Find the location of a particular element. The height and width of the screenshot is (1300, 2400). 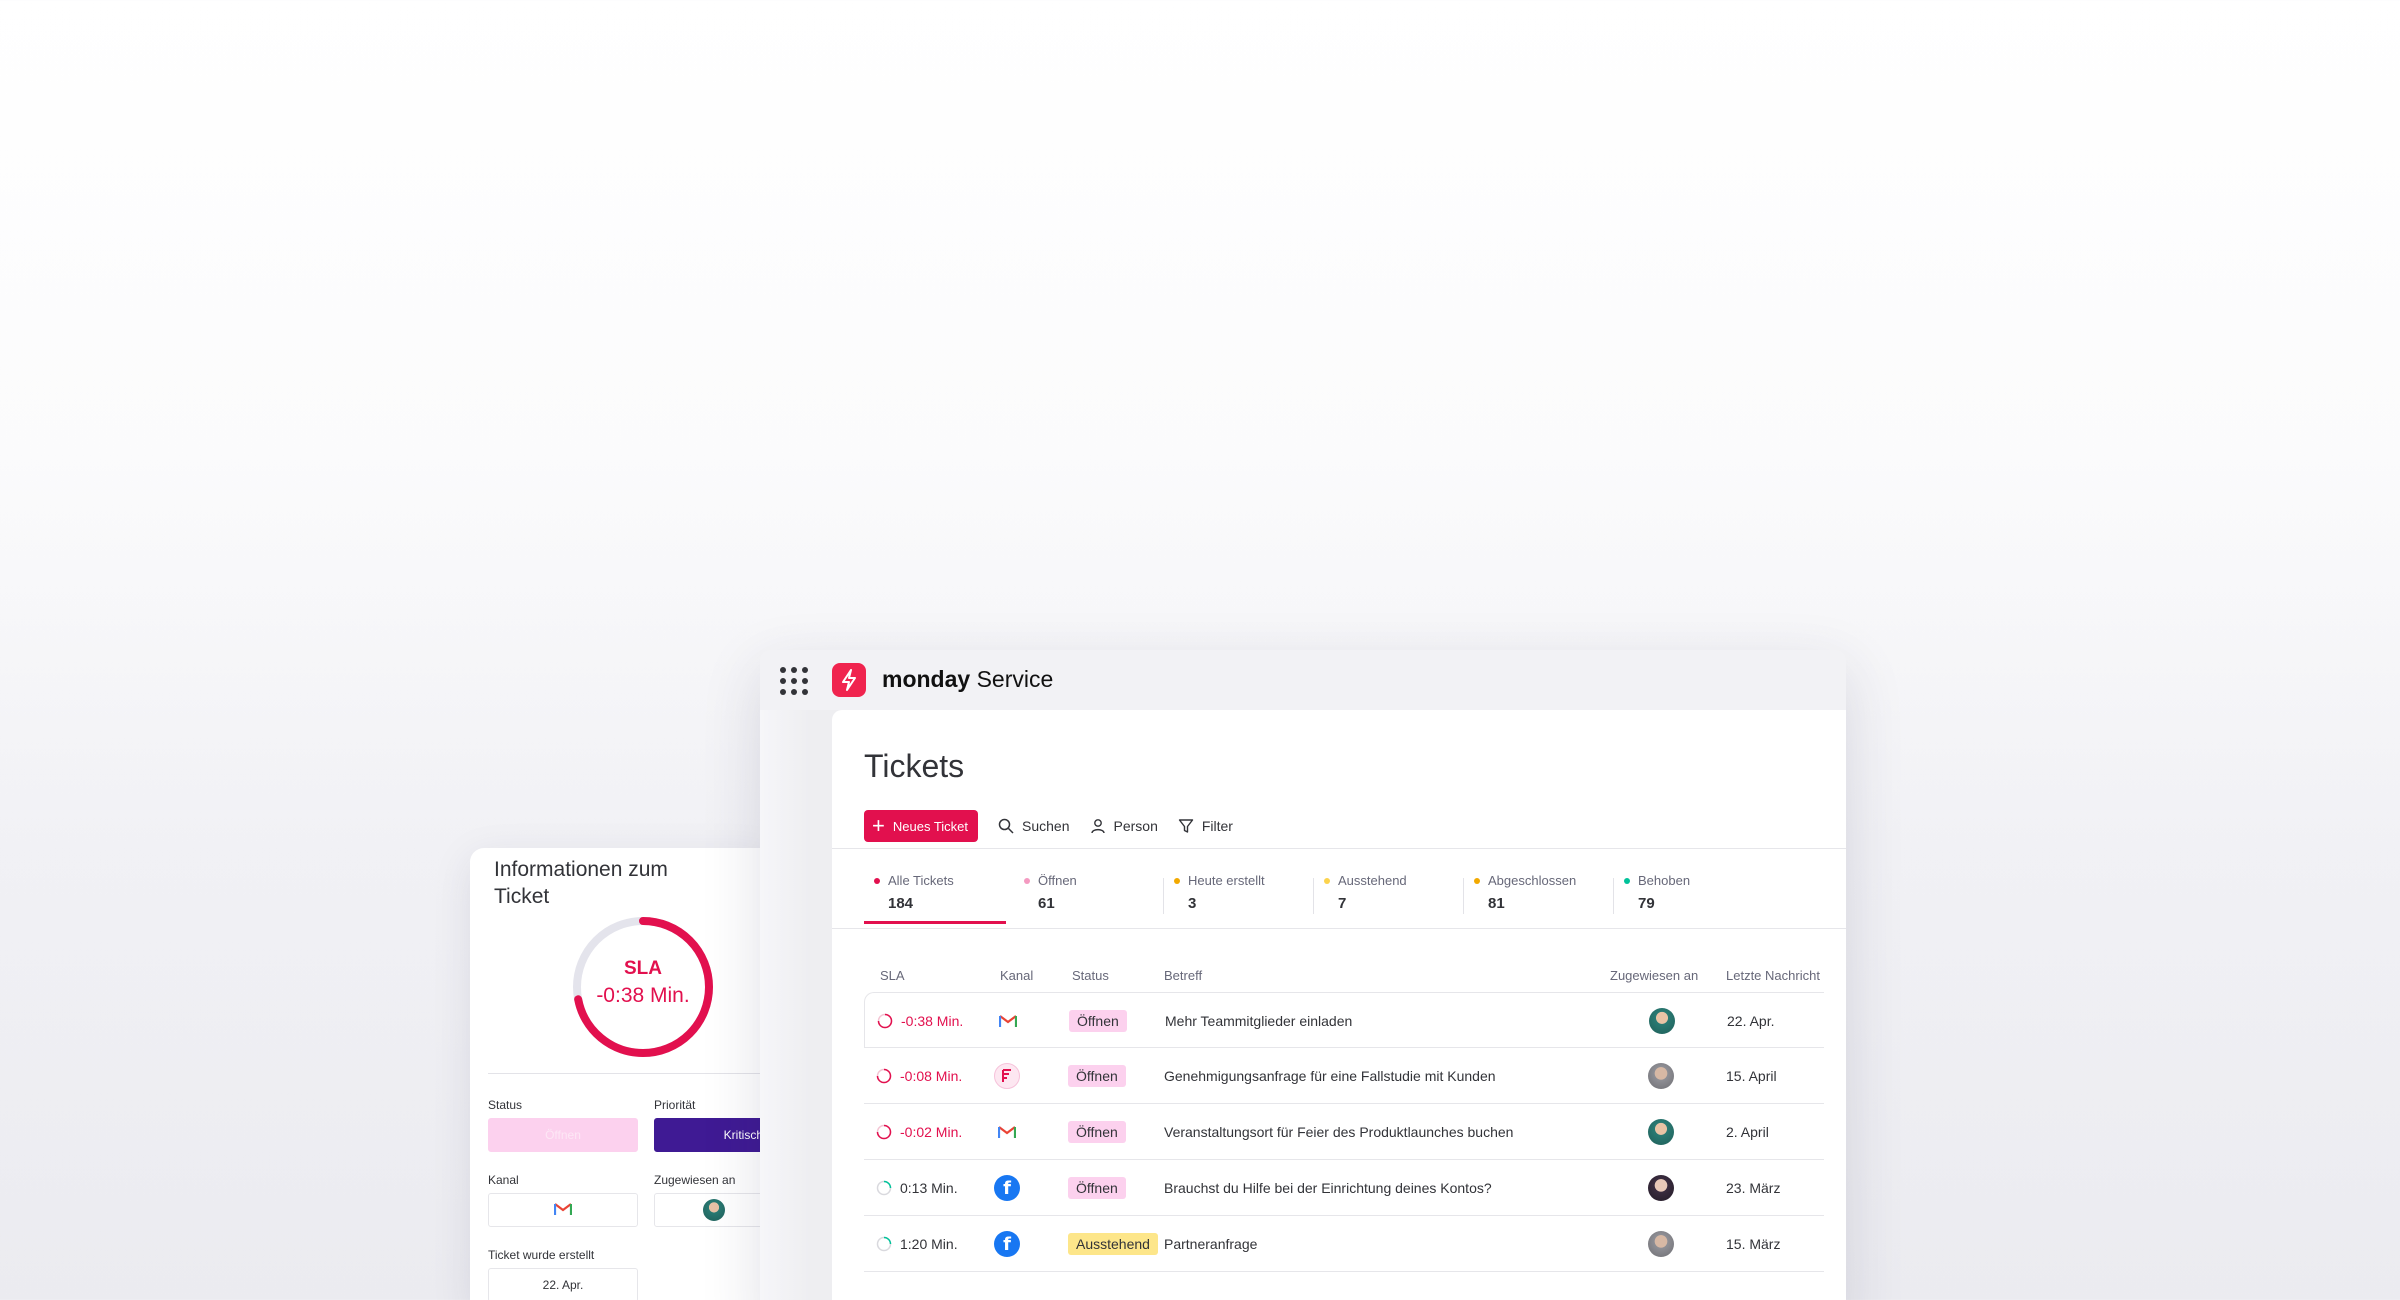

last-message-cell: 15. April is located at coordinates (1751, 1076).